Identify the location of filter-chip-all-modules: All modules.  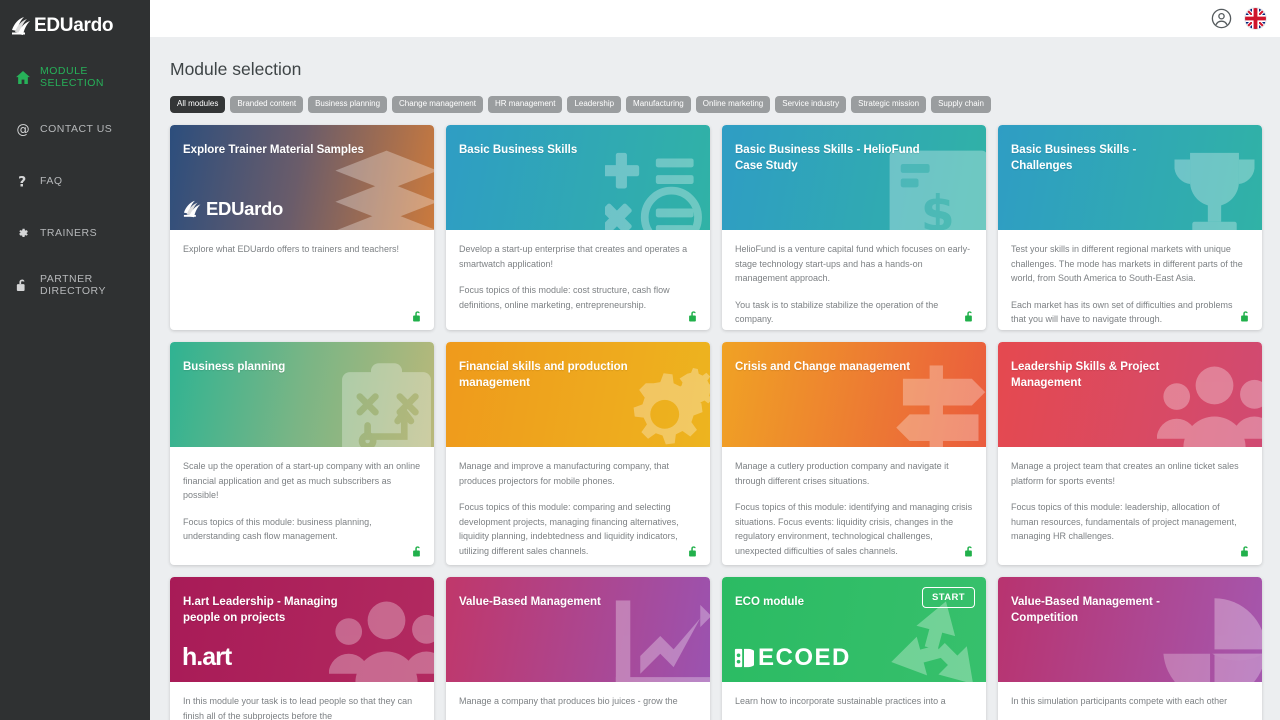
(198, 104).